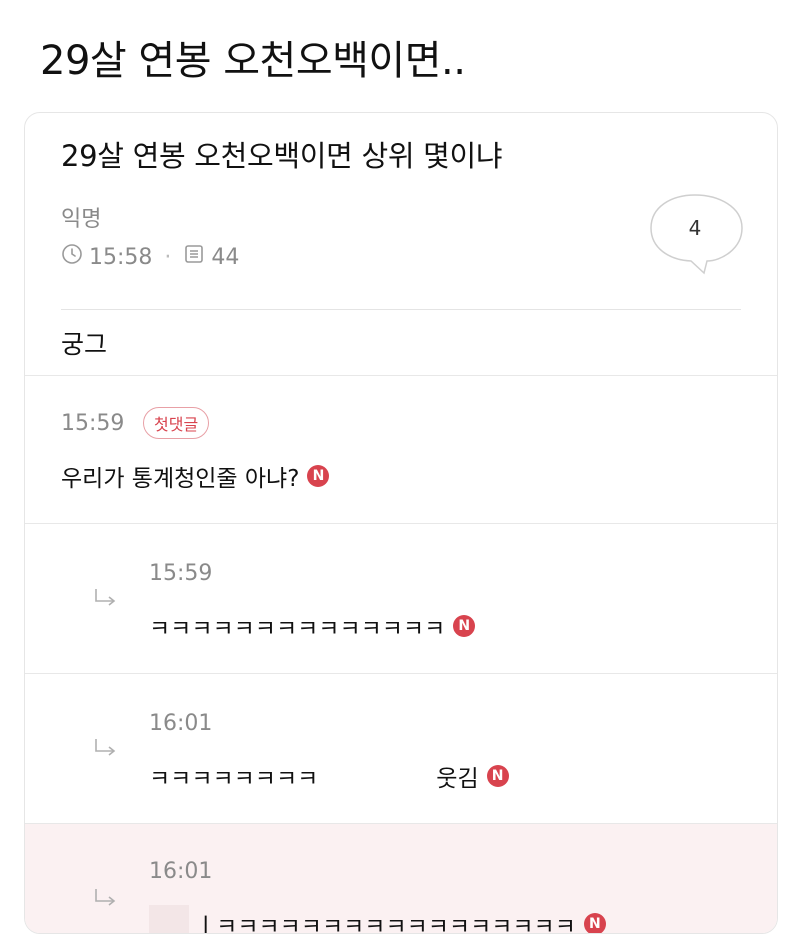 This screenshot has width=800, height=940. I want to click on post-body: 궁그, so click(84, 344).